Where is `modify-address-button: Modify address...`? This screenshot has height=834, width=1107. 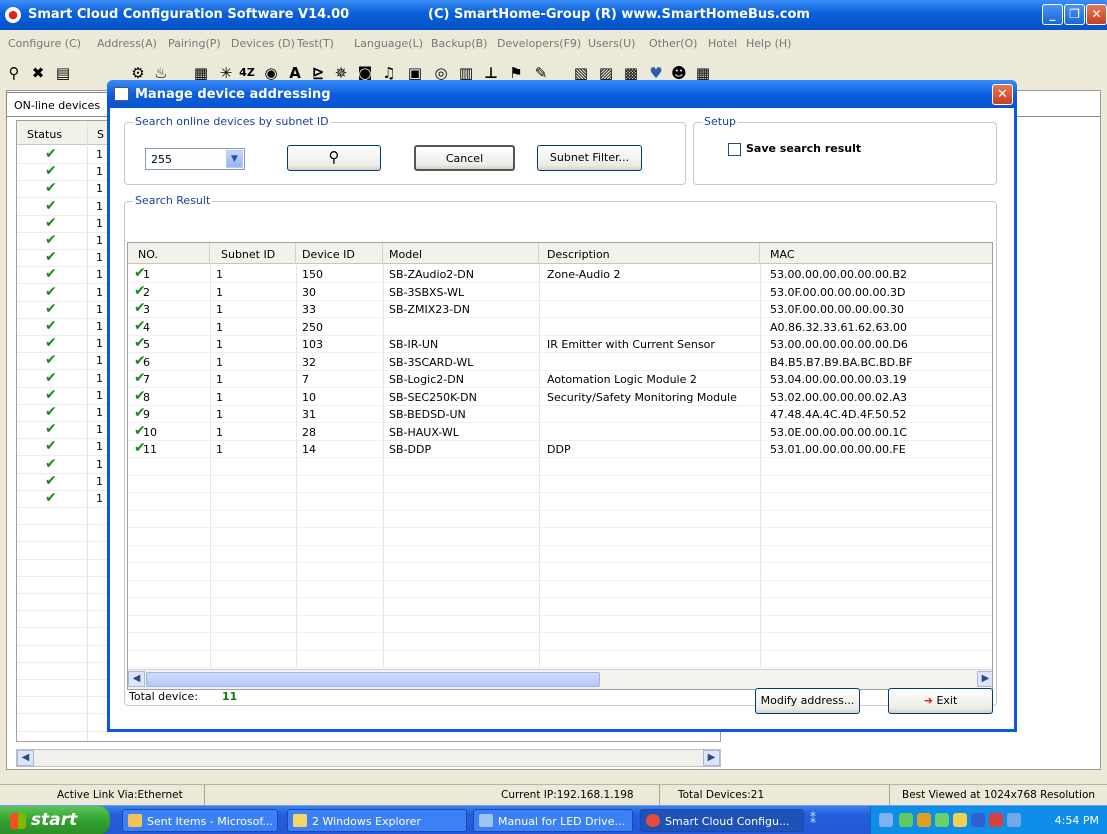
modify-address-button: Modify address... is located at coordinates (807, 701).